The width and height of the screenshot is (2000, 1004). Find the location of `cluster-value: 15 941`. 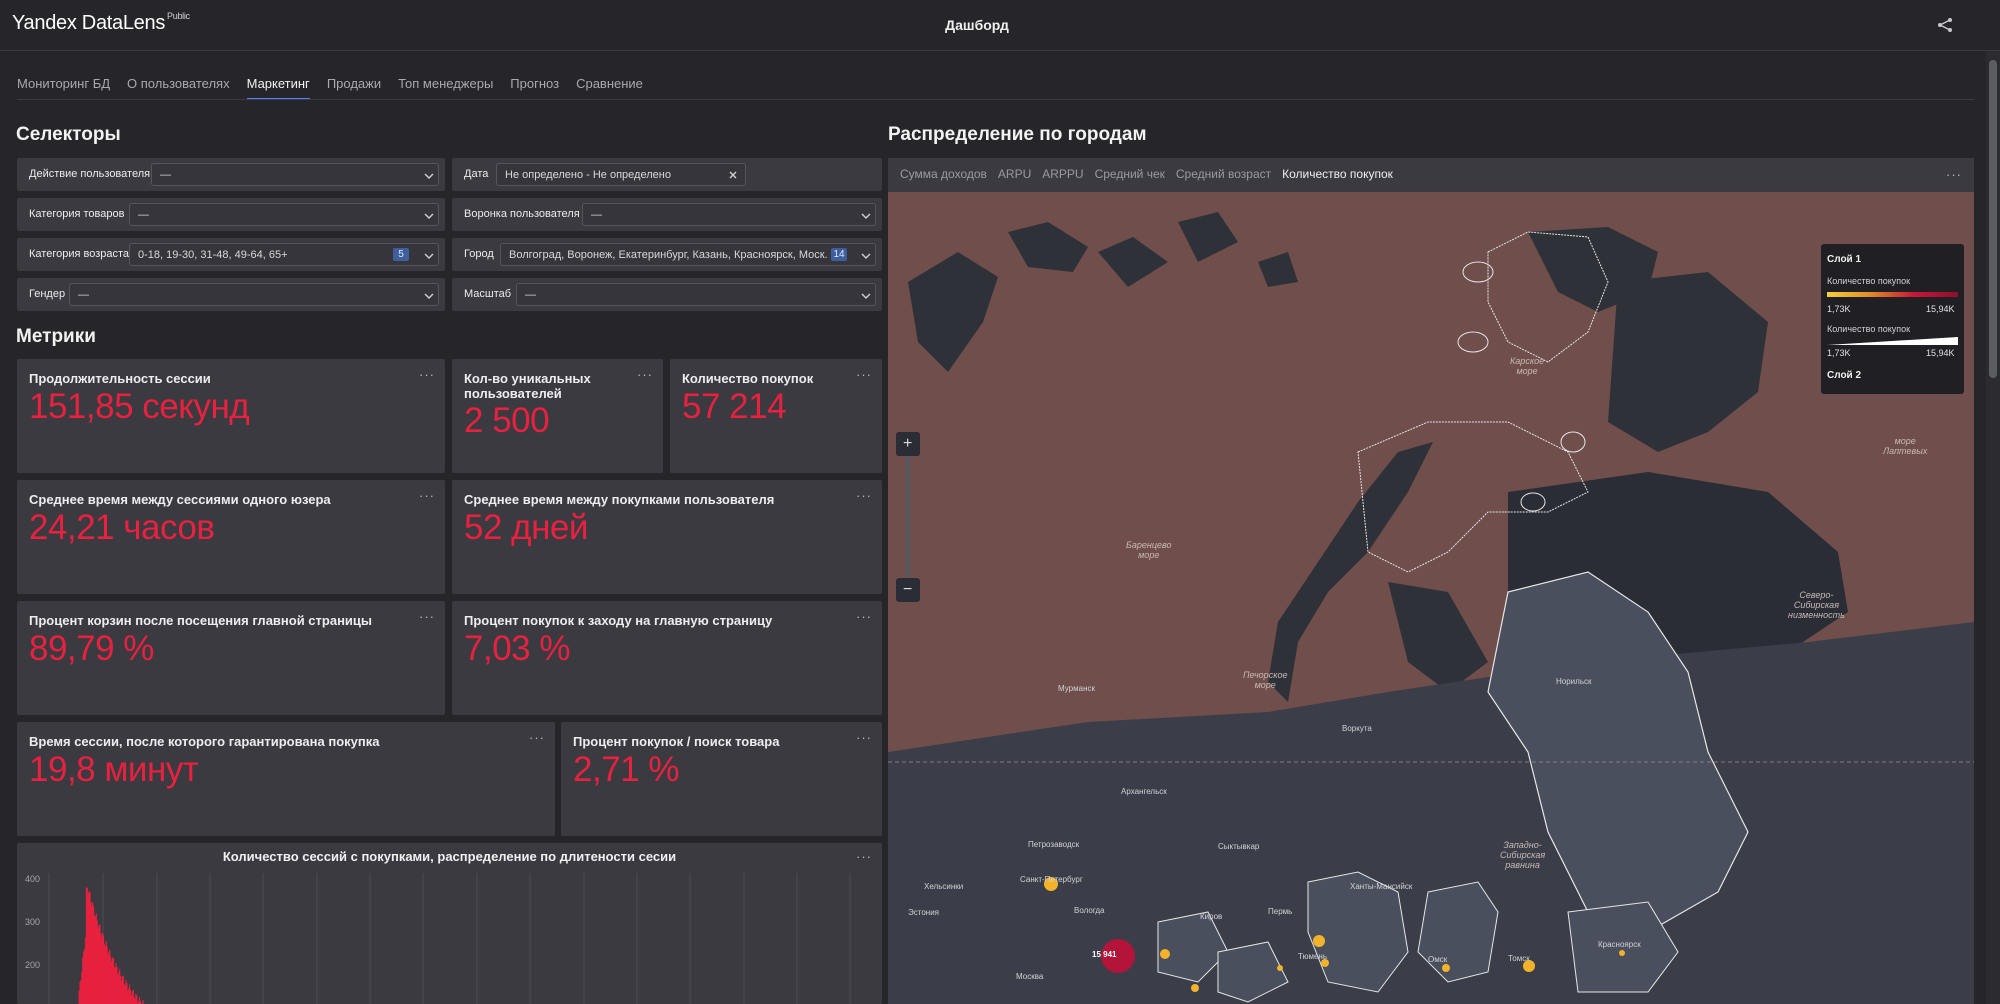

cluster-value: 15 941 is located at coordinates (1104, 954).